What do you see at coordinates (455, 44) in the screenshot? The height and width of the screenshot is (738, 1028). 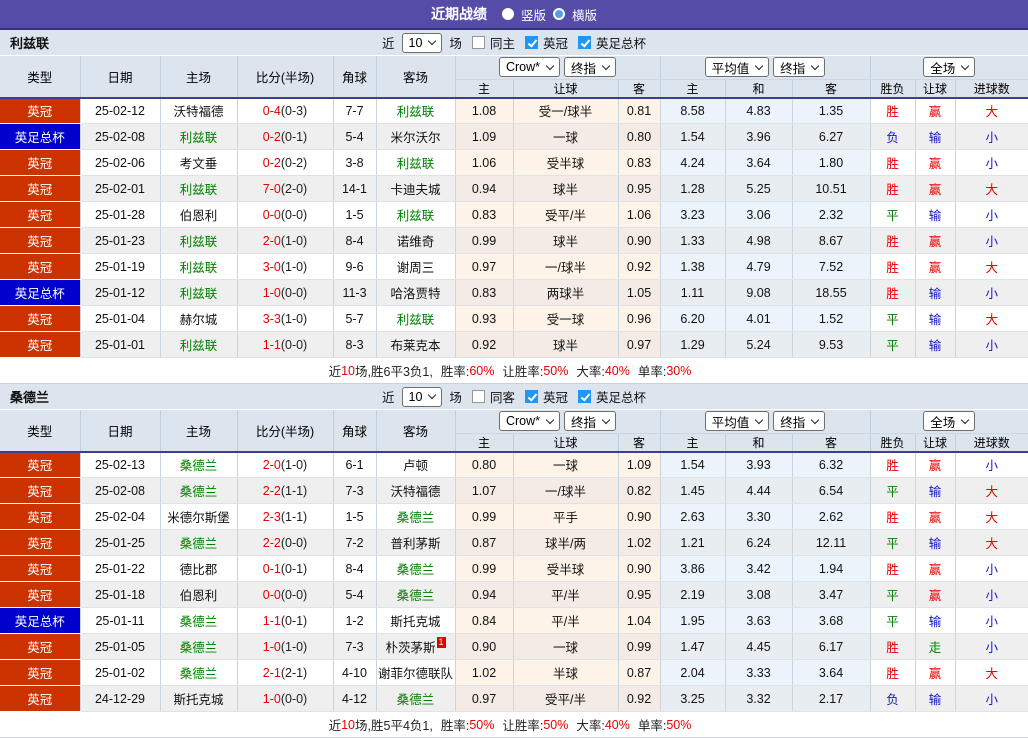 I see `matches-label: 场` at bounding box center [455, 44].